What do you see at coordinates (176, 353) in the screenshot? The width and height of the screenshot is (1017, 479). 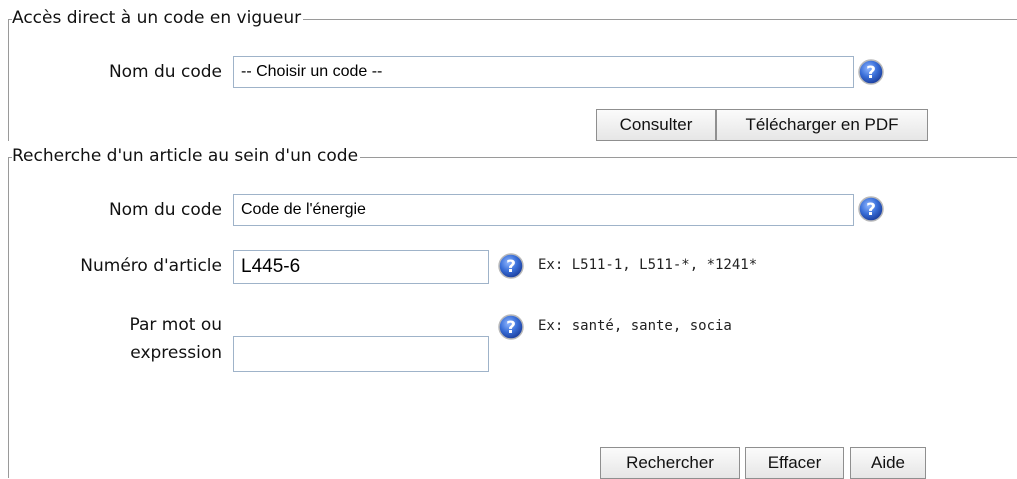 I see `keyword-label-line2: expression` at bounding box center [176, 353].